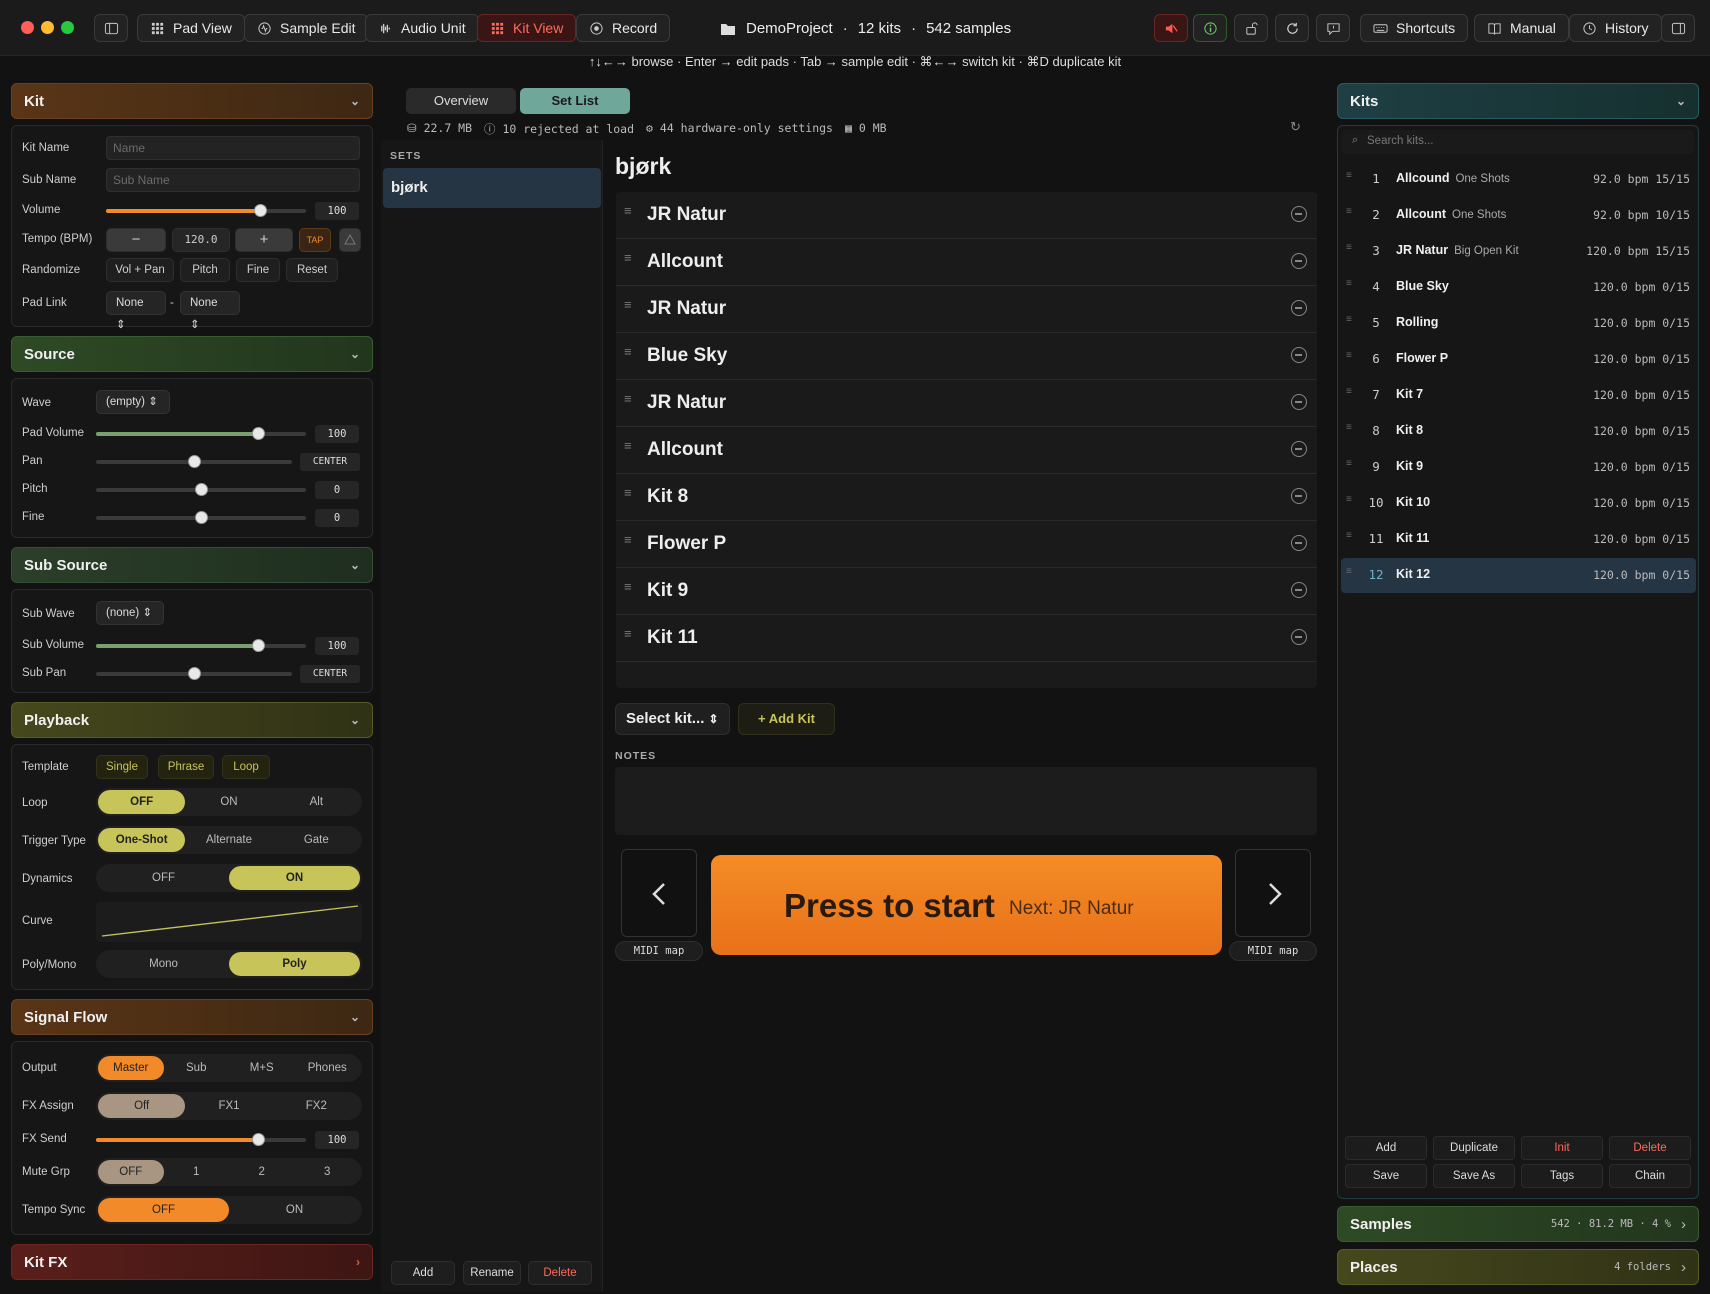  I want to click on volume-slider, so click(206, 210).